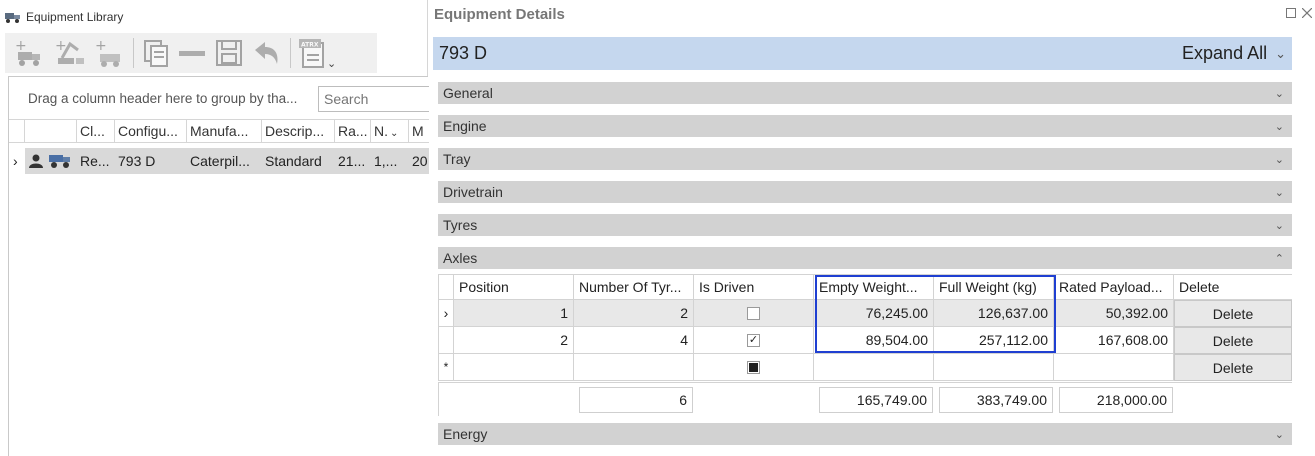 The width and height of the screenshot is (1315, 456). Describe the element at coordinates (865, 434) in the screenshot. I see `section-energy: Energy ⌄` at that location.